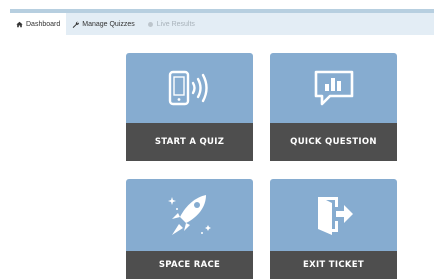  I want to click on exit-ticket-art, so click(333, 215).